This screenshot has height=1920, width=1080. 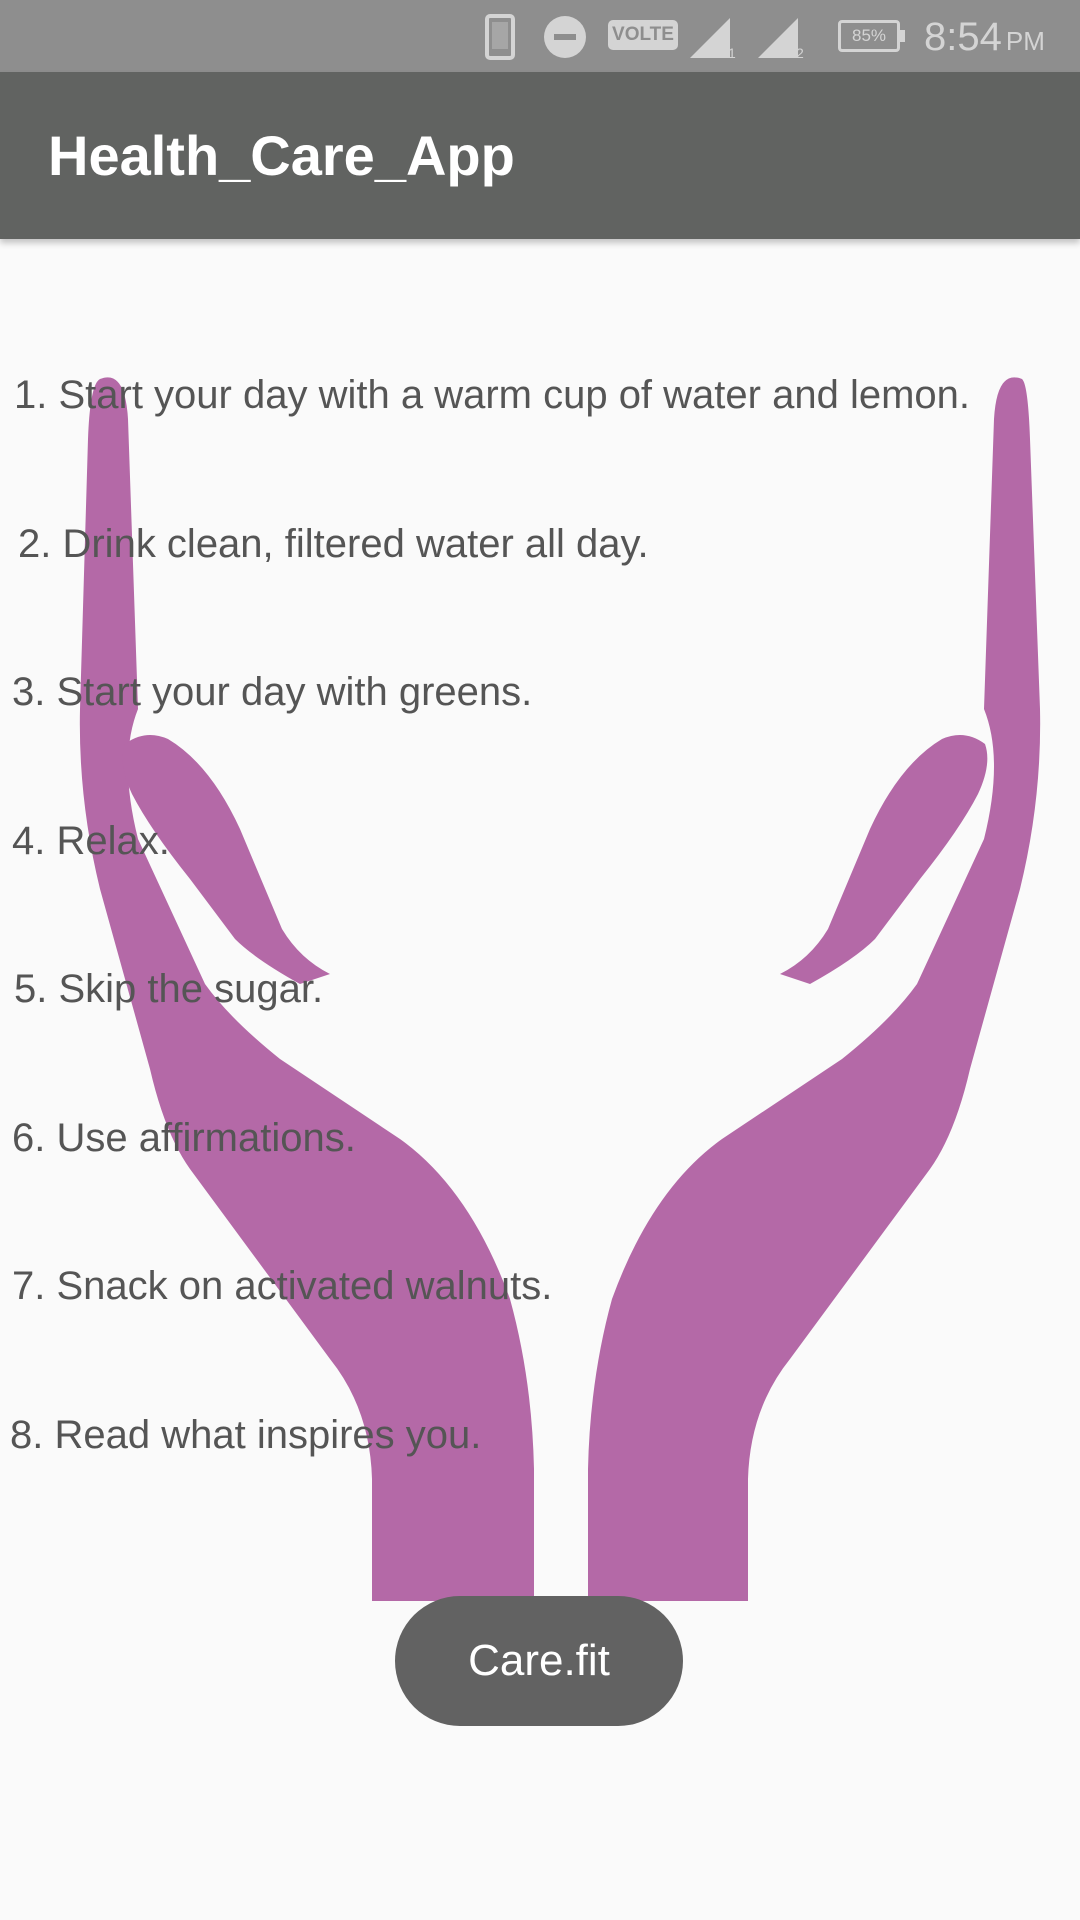 I want to click on app-bar: Health_Care_App, so click(x=540, y=155).